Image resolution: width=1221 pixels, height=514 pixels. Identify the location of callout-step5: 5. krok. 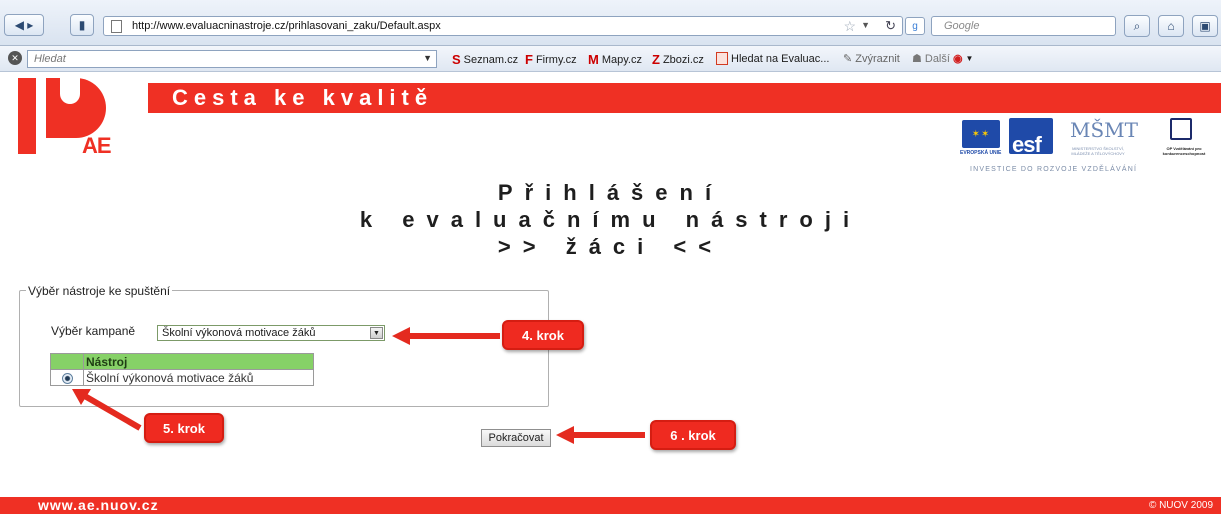
(184, 428).